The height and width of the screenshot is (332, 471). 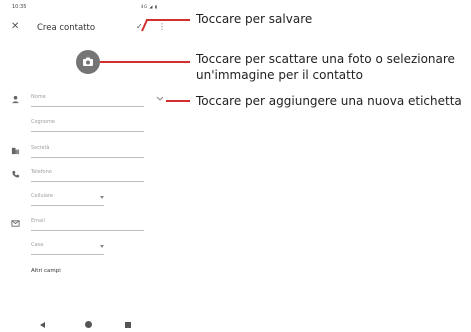 I want to click on home-icon, so click(x=88, y=324).